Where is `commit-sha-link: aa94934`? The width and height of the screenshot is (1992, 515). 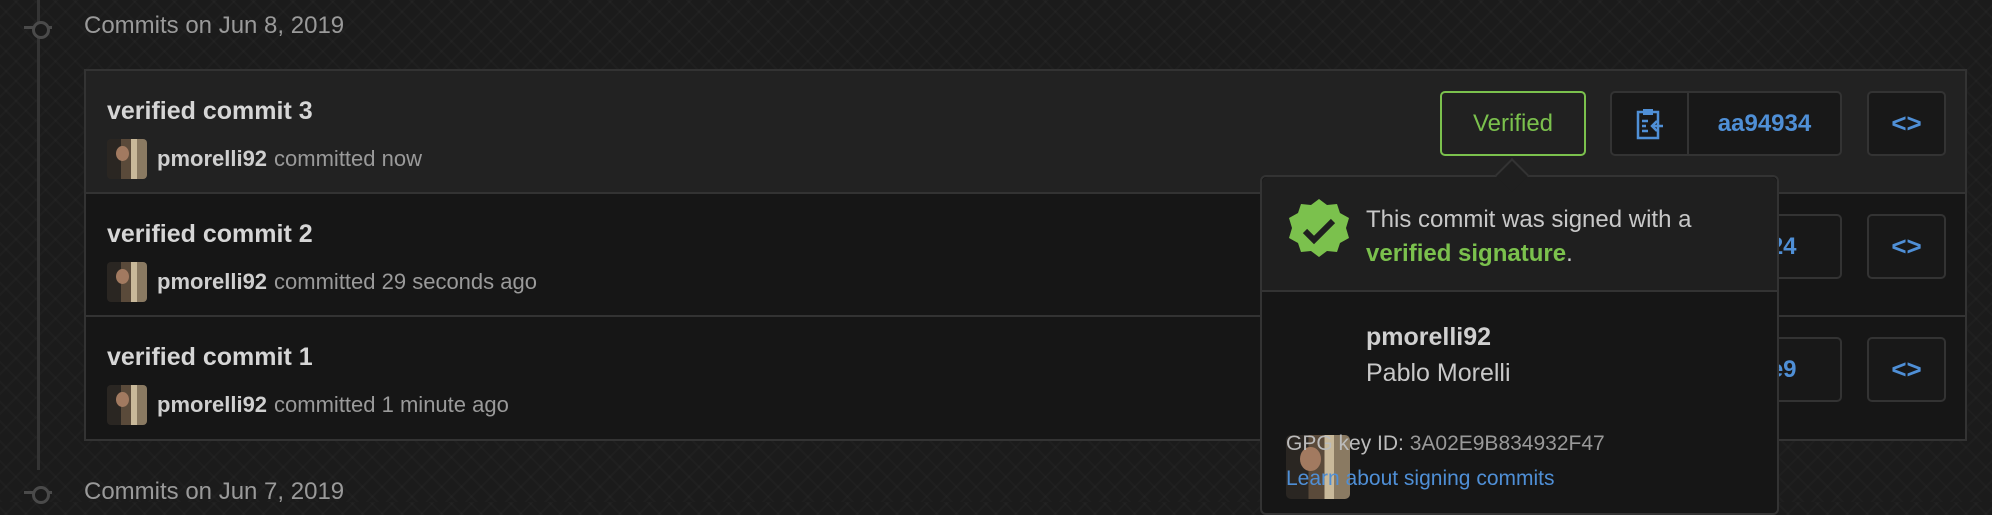
commit-sha-link: aa94934 is located at coordinates (1764, 124).